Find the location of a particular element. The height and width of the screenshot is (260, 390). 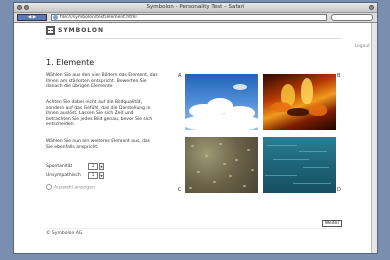

globe-icon is located at coordinates (55, 17).